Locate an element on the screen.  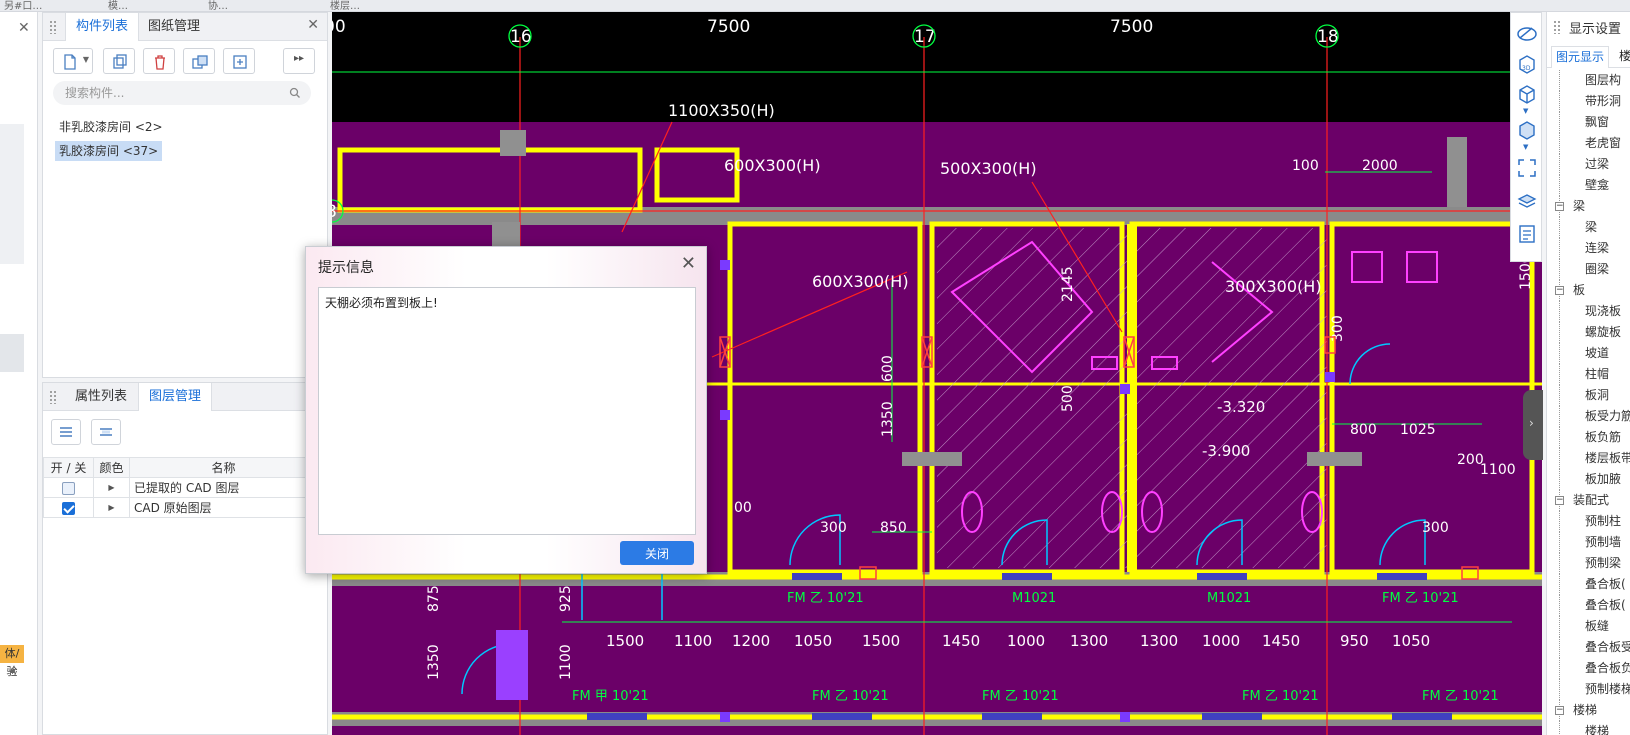
lock-icon: 🔒︎ is located at coordinates (12, 670).